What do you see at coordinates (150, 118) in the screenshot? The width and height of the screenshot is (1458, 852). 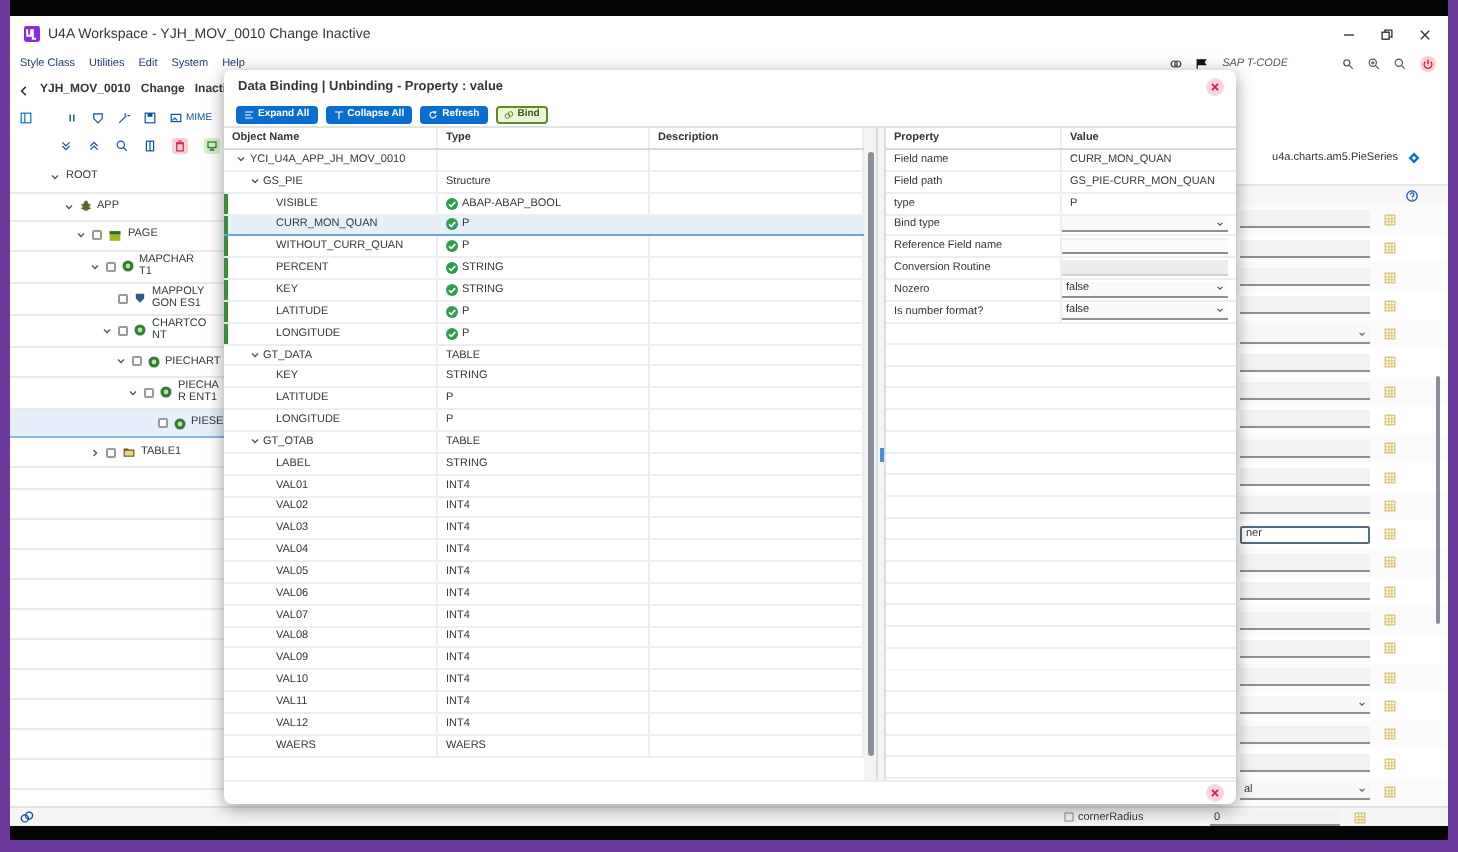 I see `save-icon` at bounding box center [150, 118].